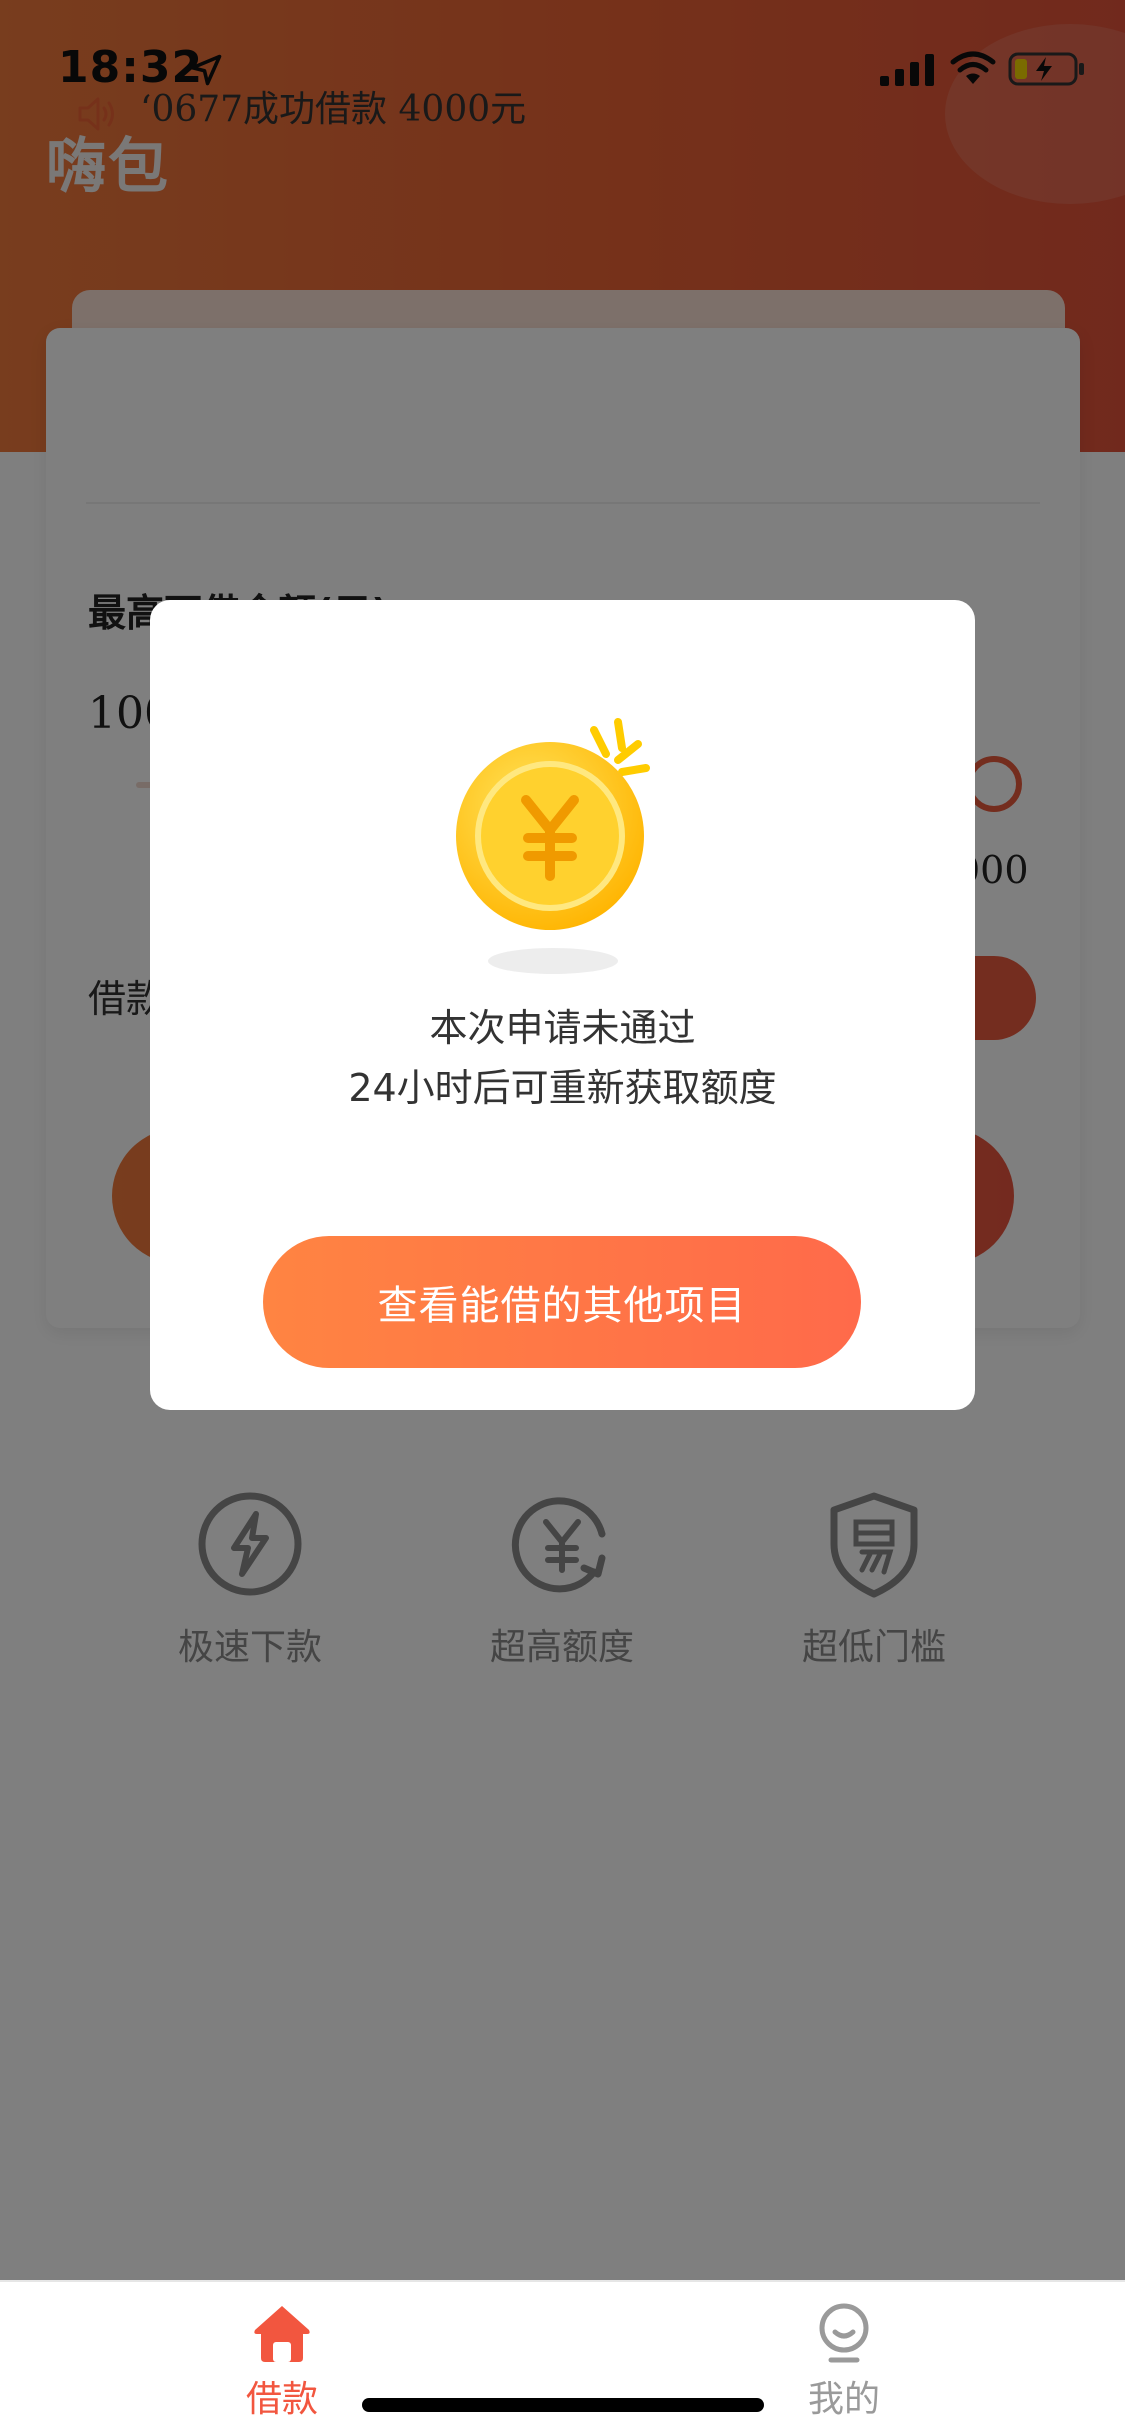 Image resolution: width=1125 pixels, height=2436 pixels. Describe the element at coordinates (282, 2334) in the screenshot. I see `home-icon` at that location.